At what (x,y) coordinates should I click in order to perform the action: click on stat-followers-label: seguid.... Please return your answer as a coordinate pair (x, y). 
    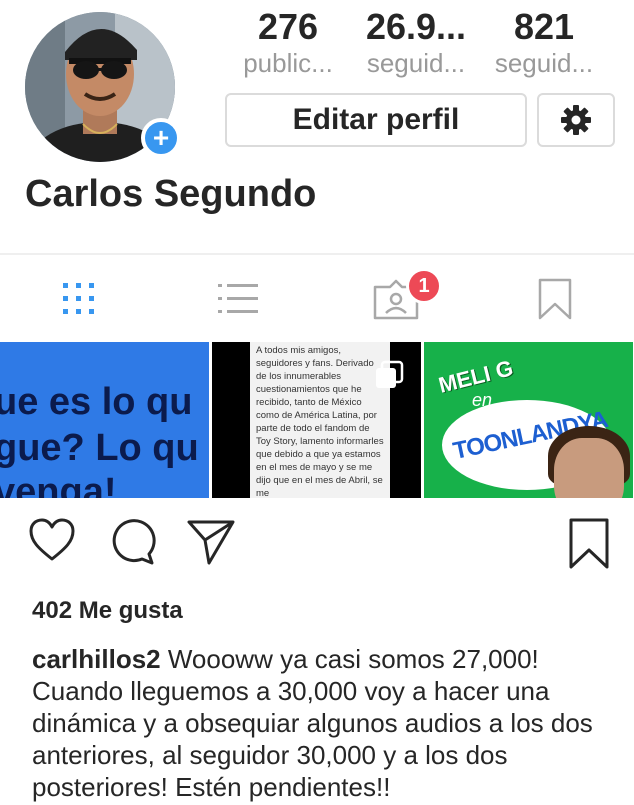
    Looking at the image, I should click on (416, 63).